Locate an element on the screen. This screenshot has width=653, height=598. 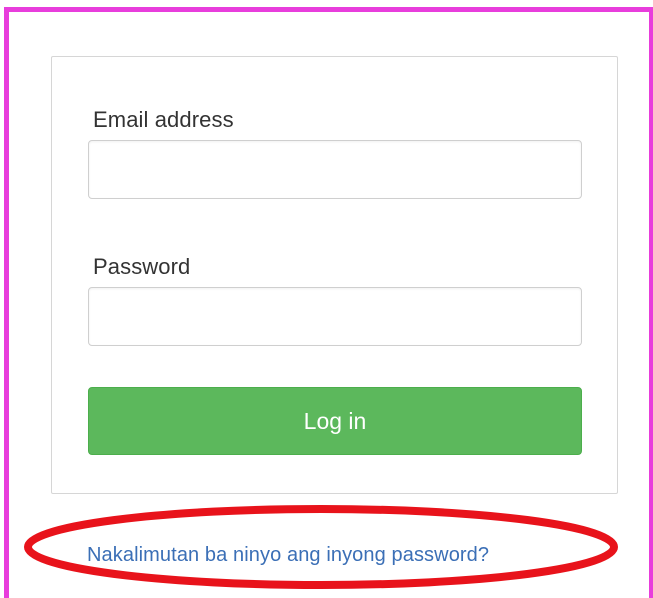
password-field is located at coordinates (335, 316).